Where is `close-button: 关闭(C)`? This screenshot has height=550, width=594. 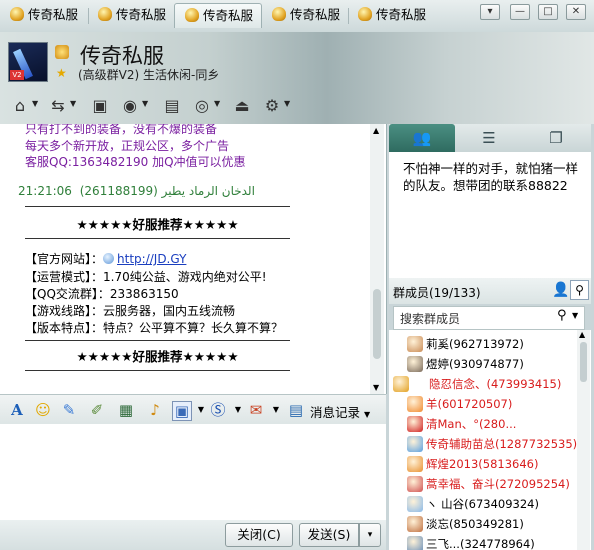
close-button: 关闭(C) is located at coordinates (259, 535).